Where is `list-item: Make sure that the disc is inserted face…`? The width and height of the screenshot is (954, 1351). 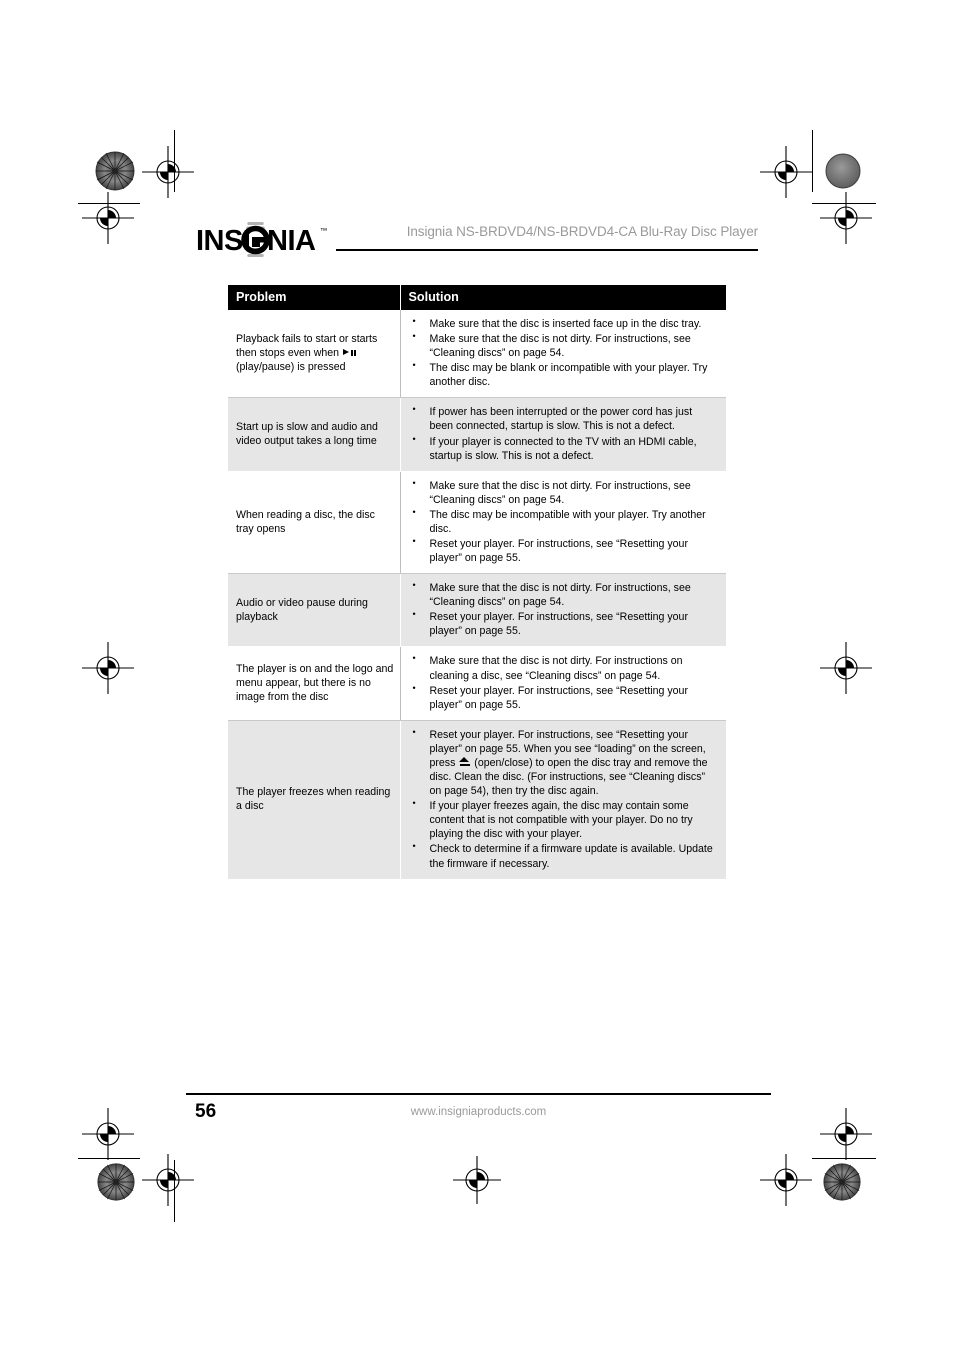 list-item: Make sure that the disc is inserted face… is located at coordinates (564, 323).